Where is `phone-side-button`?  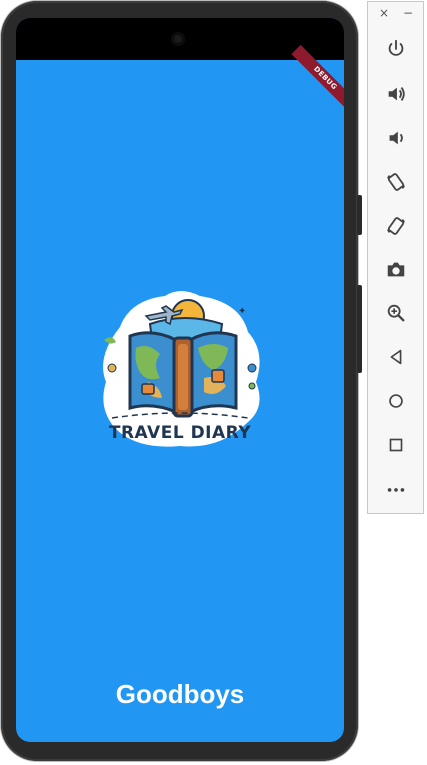 phone-side-button is located at coordinates (359, 215).